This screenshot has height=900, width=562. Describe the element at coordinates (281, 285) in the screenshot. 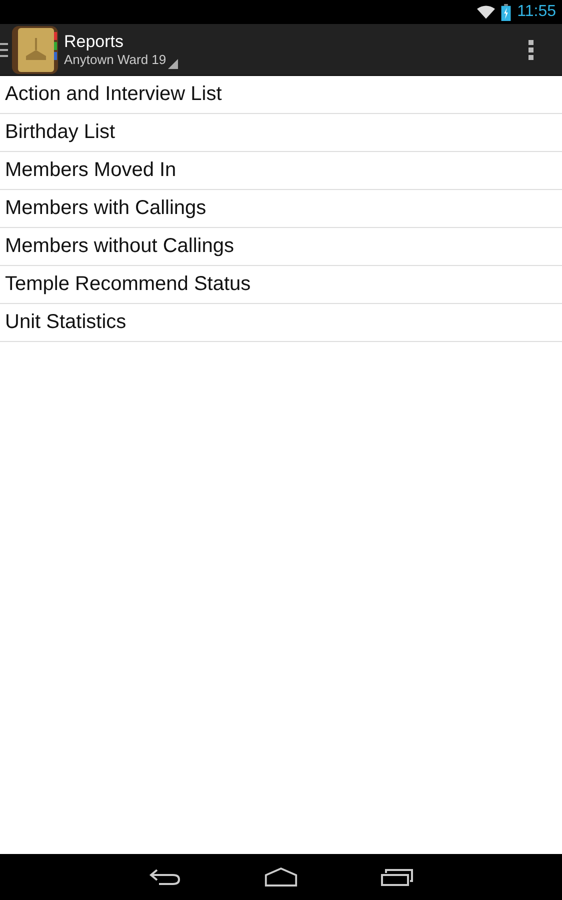

I see `report-item: Temple Recommend Status` at that location.